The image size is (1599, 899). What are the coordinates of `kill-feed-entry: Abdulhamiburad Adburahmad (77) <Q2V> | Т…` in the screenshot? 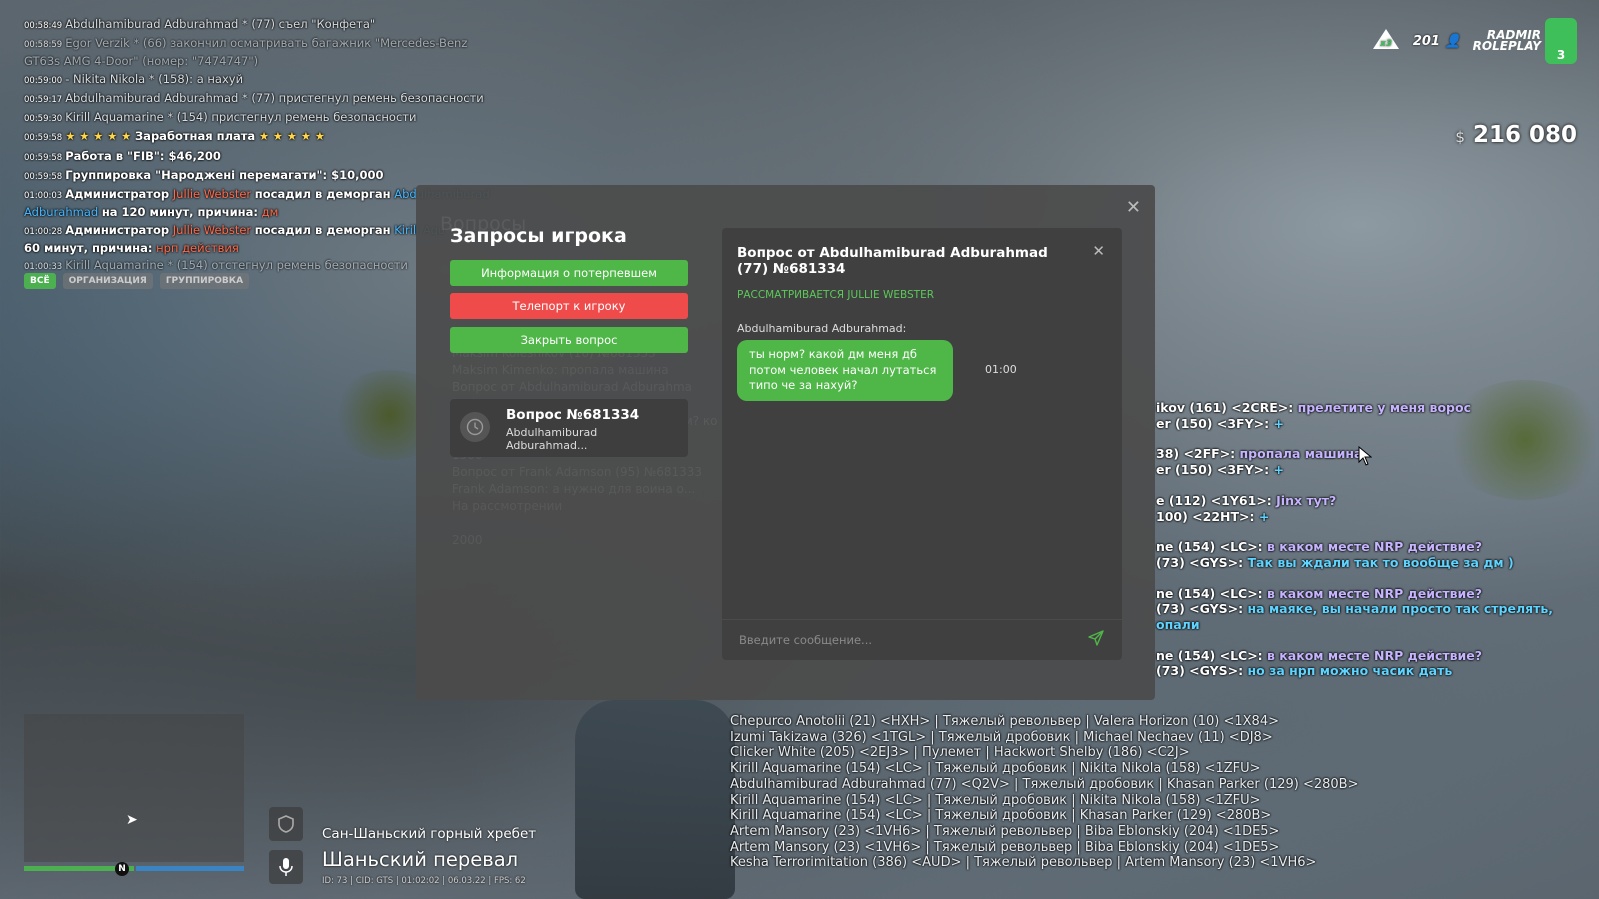 It's located at (1044, 784).